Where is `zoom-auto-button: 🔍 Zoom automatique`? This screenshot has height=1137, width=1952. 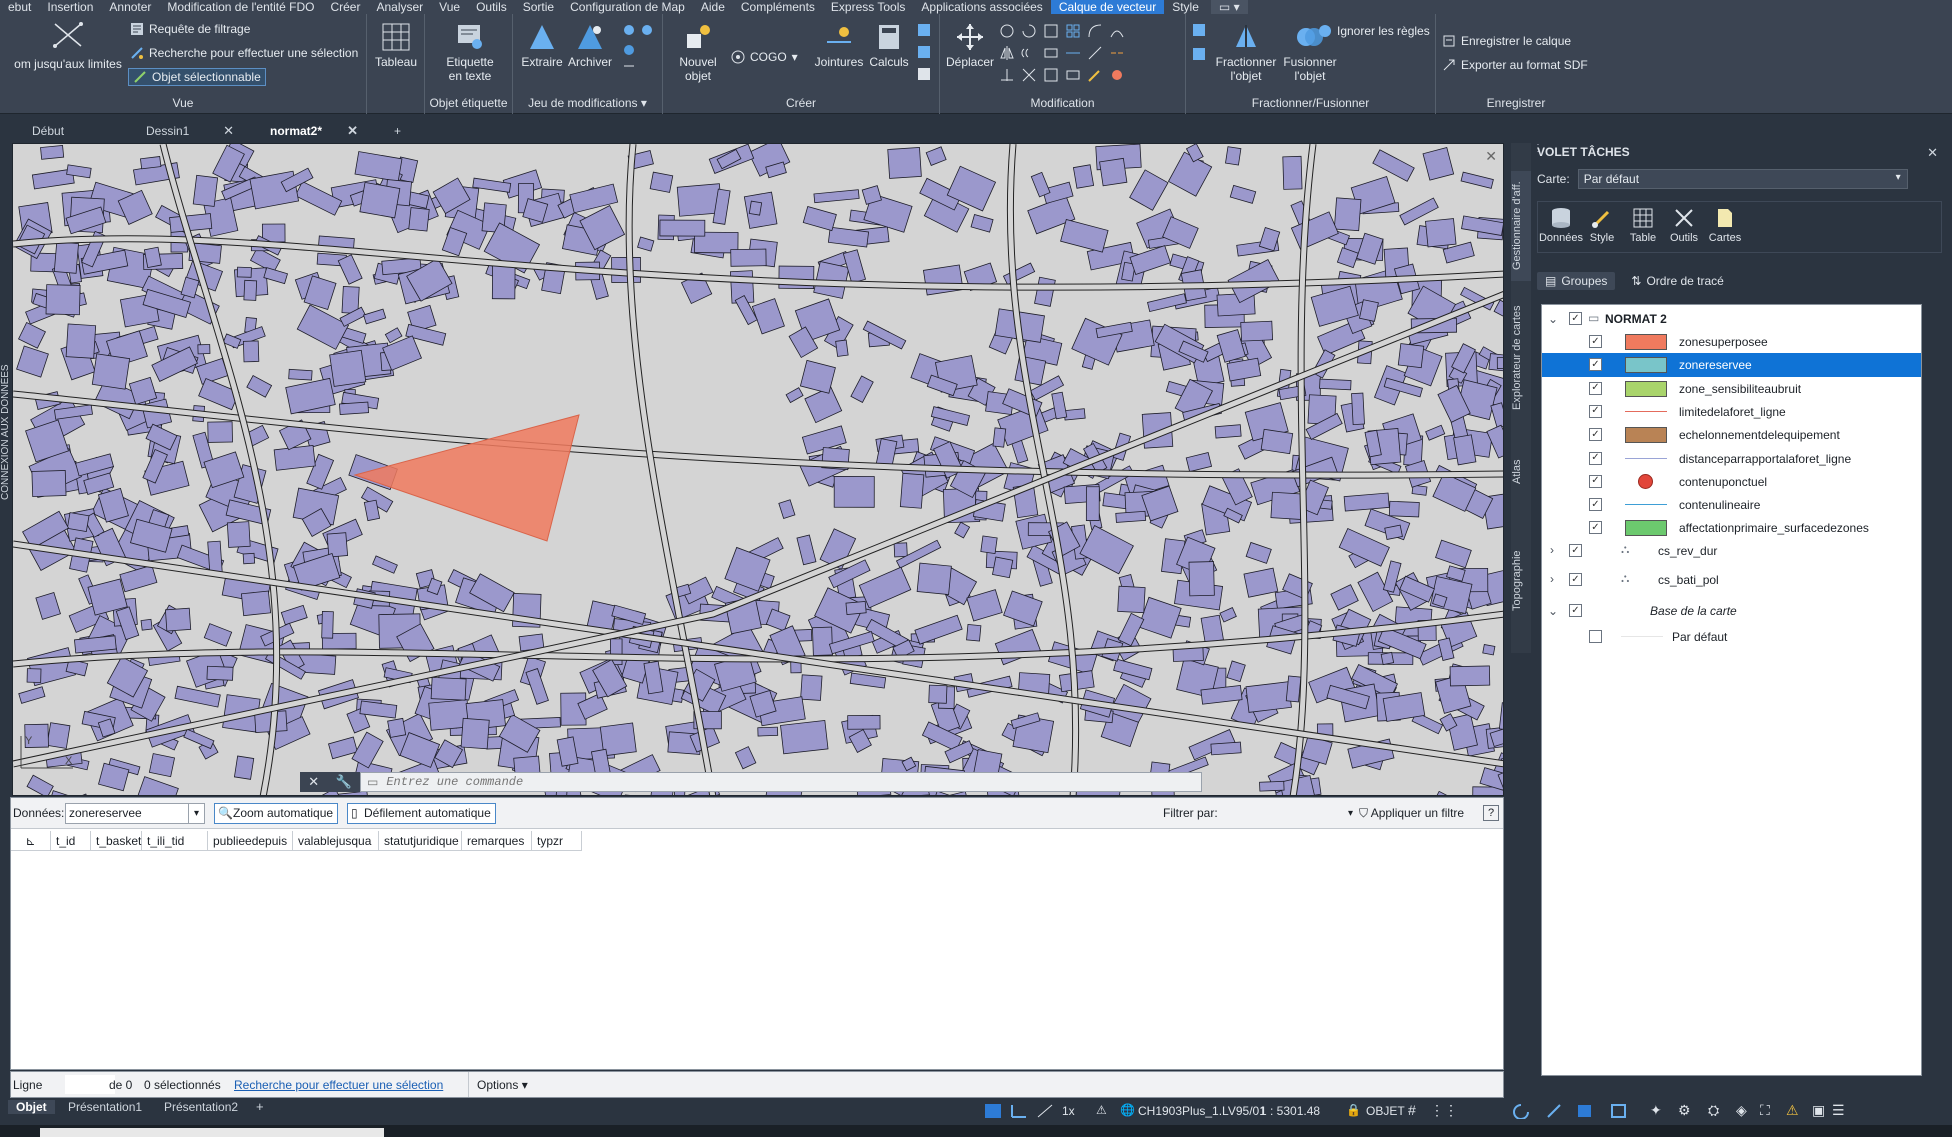
zoom-auto-button: 🔍 Zoom automatique is located at coordinates (276, 813).